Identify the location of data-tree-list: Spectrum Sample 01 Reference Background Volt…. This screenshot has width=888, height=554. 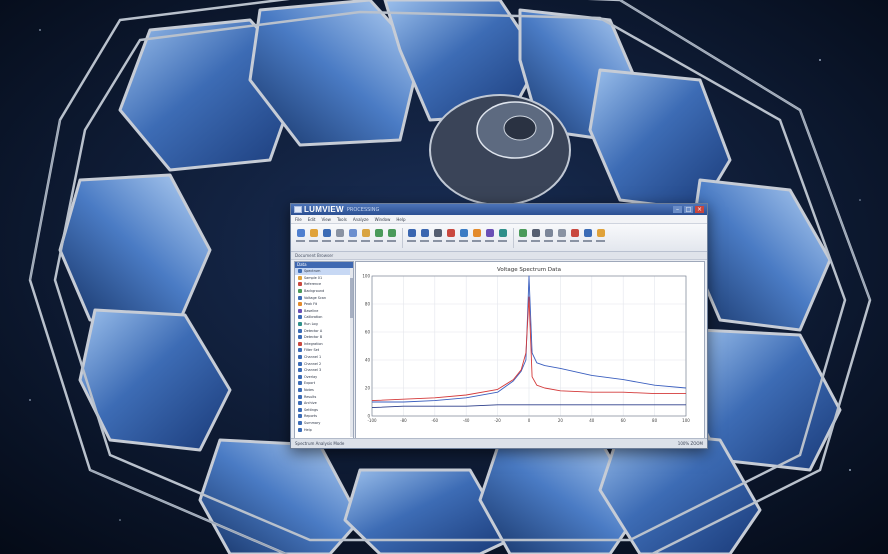
(324, 350).